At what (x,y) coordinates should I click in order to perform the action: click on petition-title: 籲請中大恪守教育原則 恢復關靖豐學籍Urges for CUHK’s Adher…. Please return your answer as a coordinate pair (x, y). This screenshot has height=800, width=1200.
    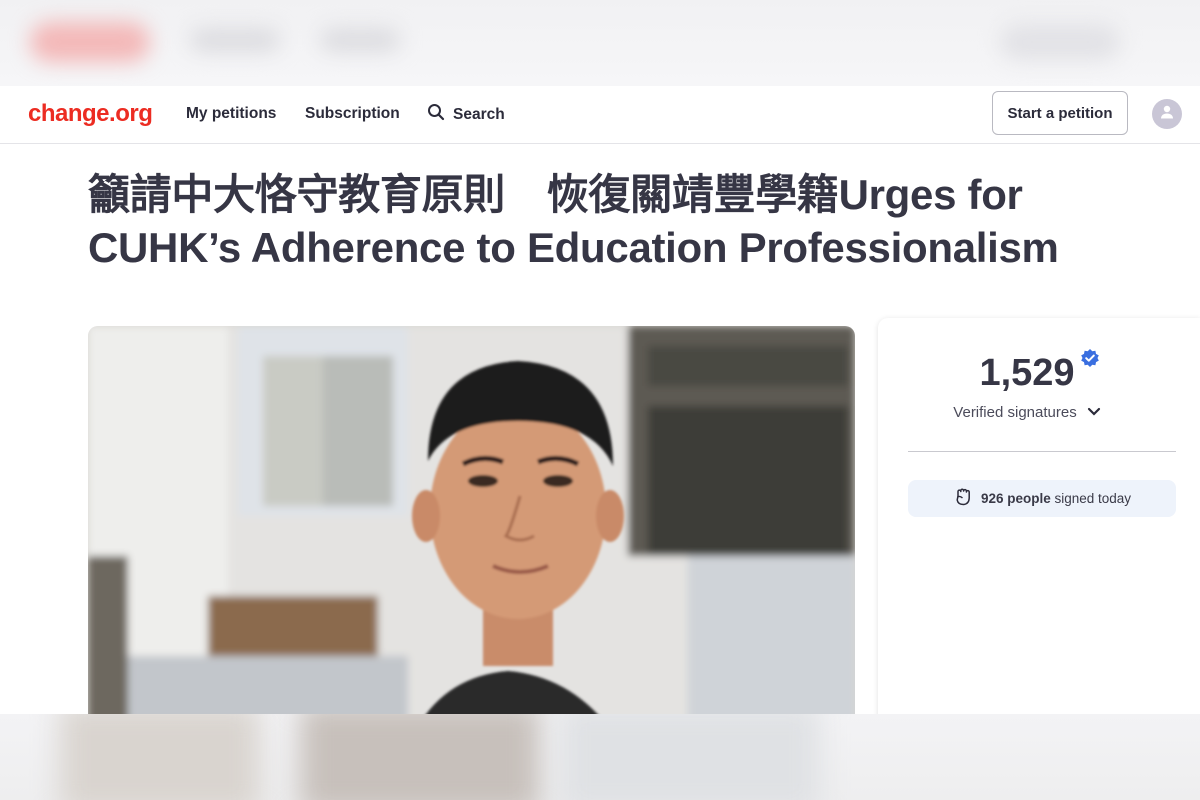
    Looking at the image, I should click on (573, 221).